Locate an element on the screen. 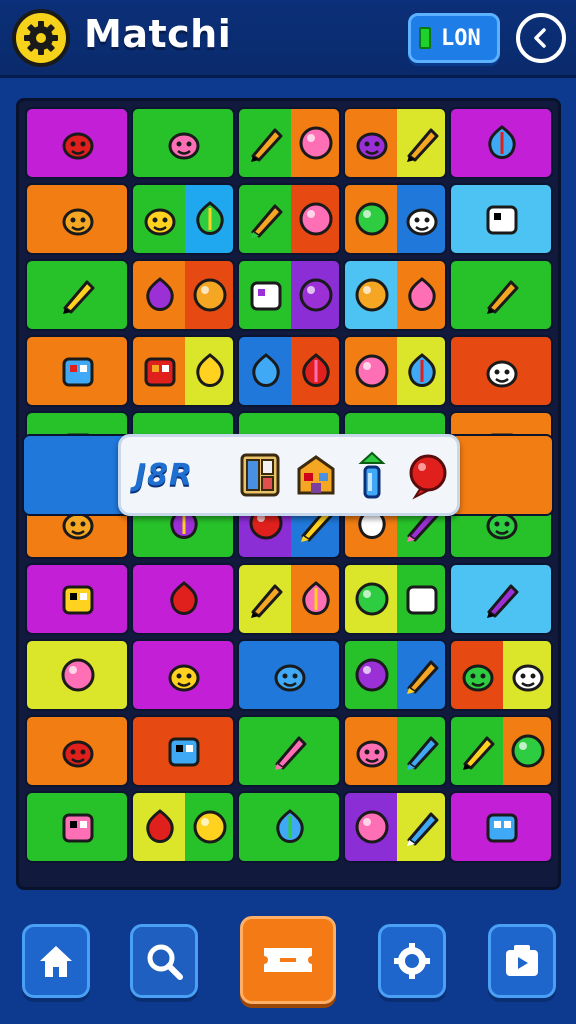  treasure-box-icon is located at coordinates (502, 295).